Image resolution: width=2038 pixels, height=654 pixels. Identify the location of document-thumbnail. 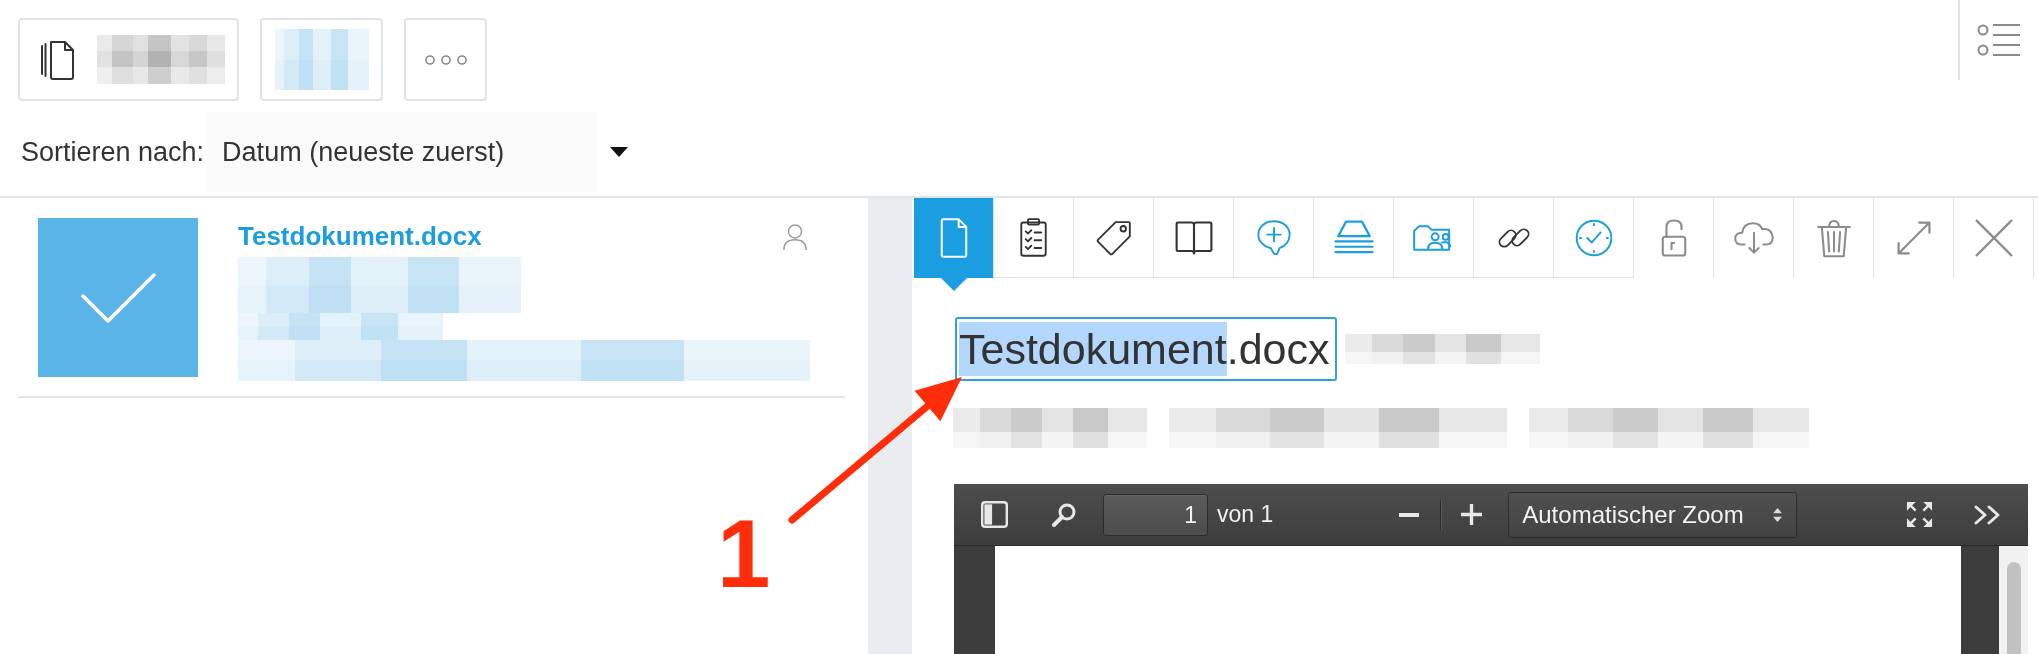
(118, 297).